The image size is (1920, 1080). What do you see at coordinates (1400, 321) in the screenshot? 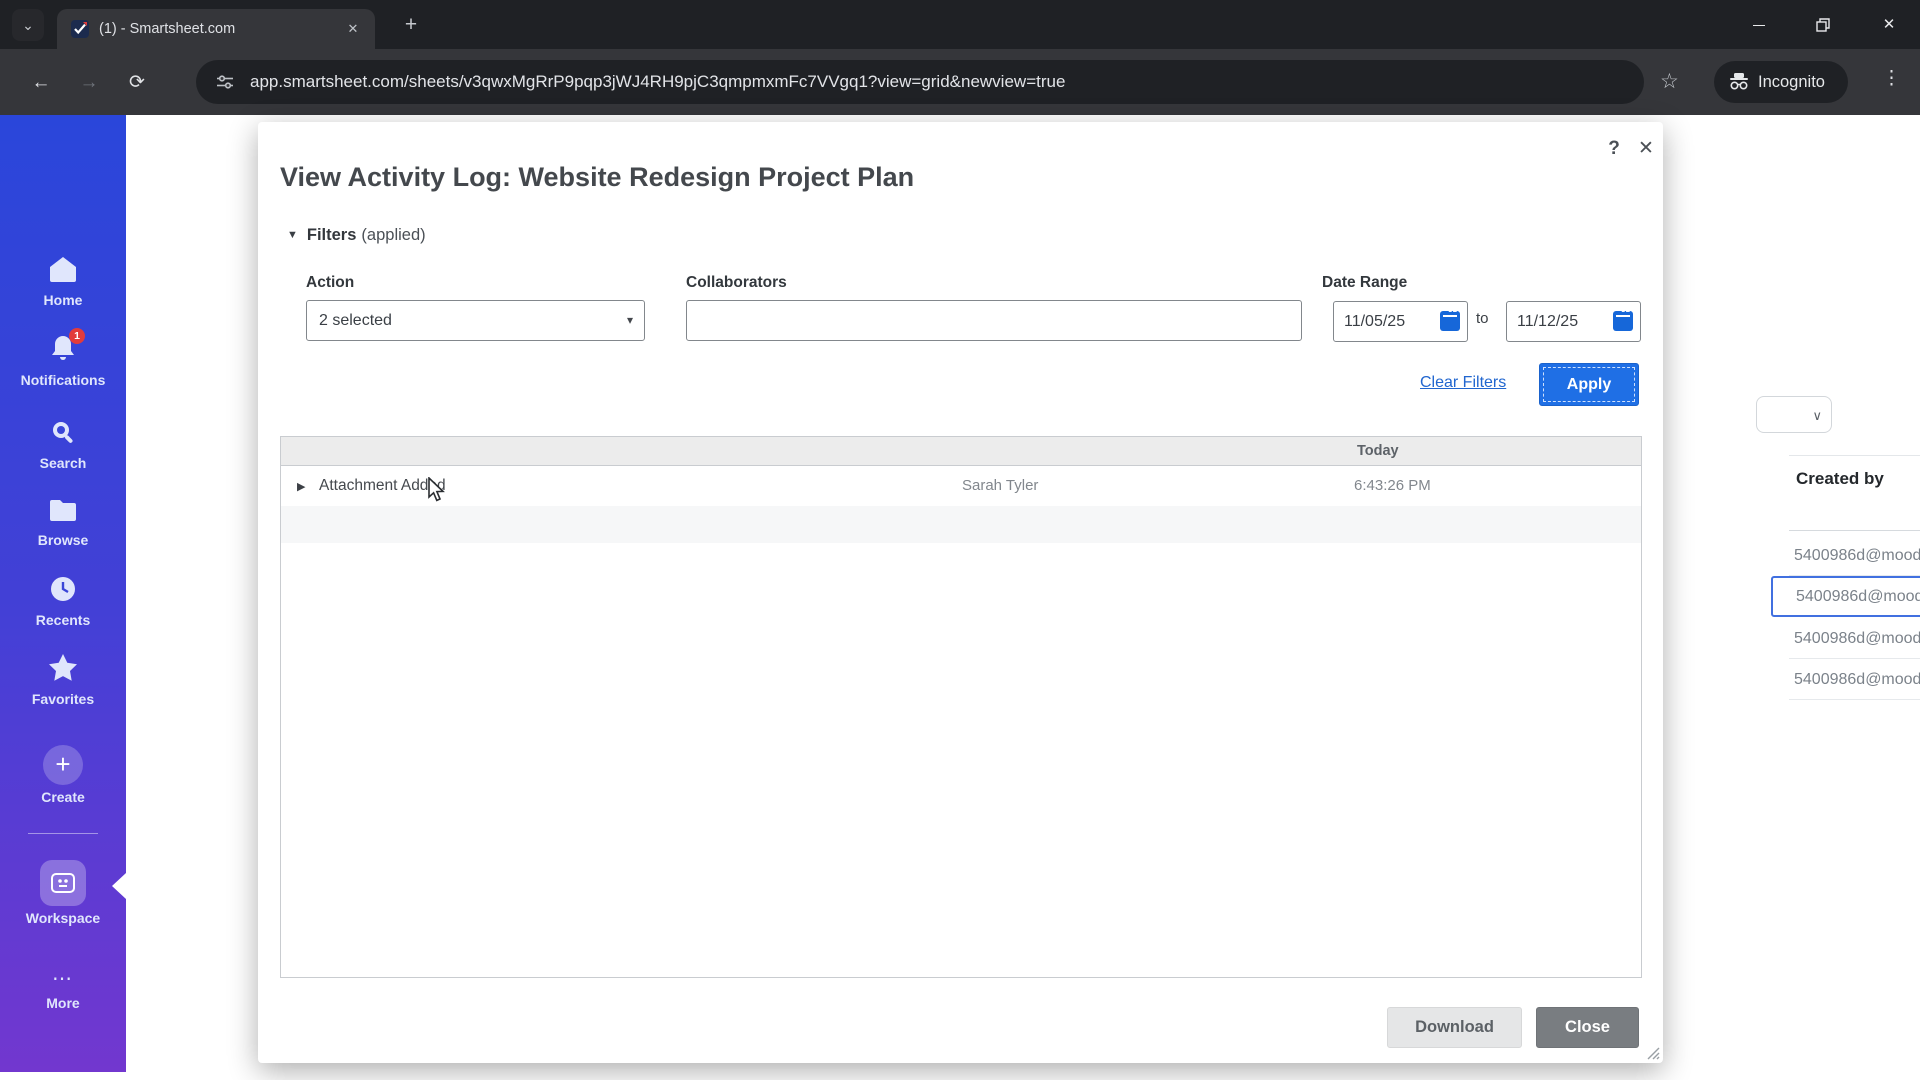
I see `date-from-input: 11/05/25 31` at bounding box center [1400, 321].